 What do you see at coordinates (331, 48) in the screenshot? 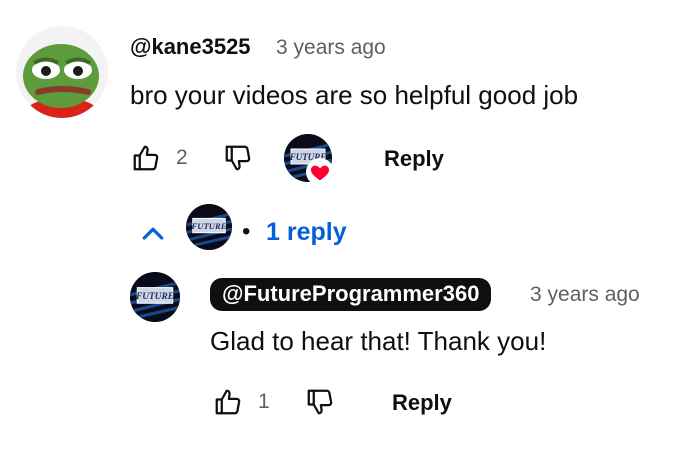
I see `comment-timestamp: 3 years ago` at bounding box center [331, 48].